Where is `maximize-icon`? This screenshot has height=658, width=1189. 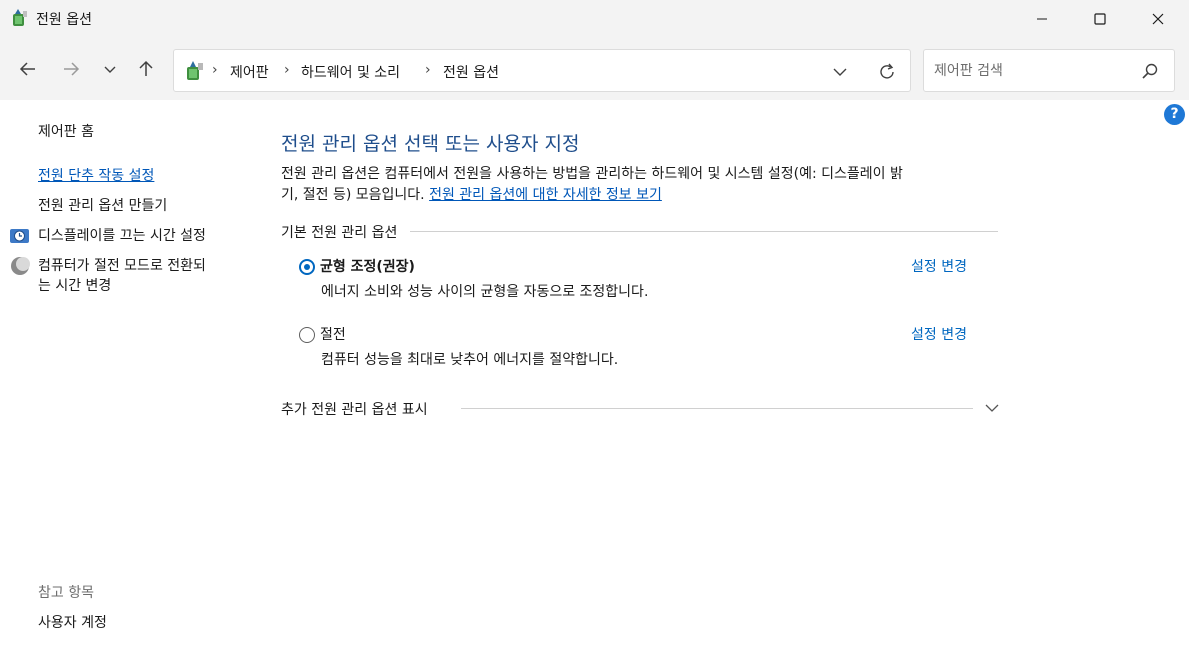
maximize-icon is located at coordinates (1100, 19).